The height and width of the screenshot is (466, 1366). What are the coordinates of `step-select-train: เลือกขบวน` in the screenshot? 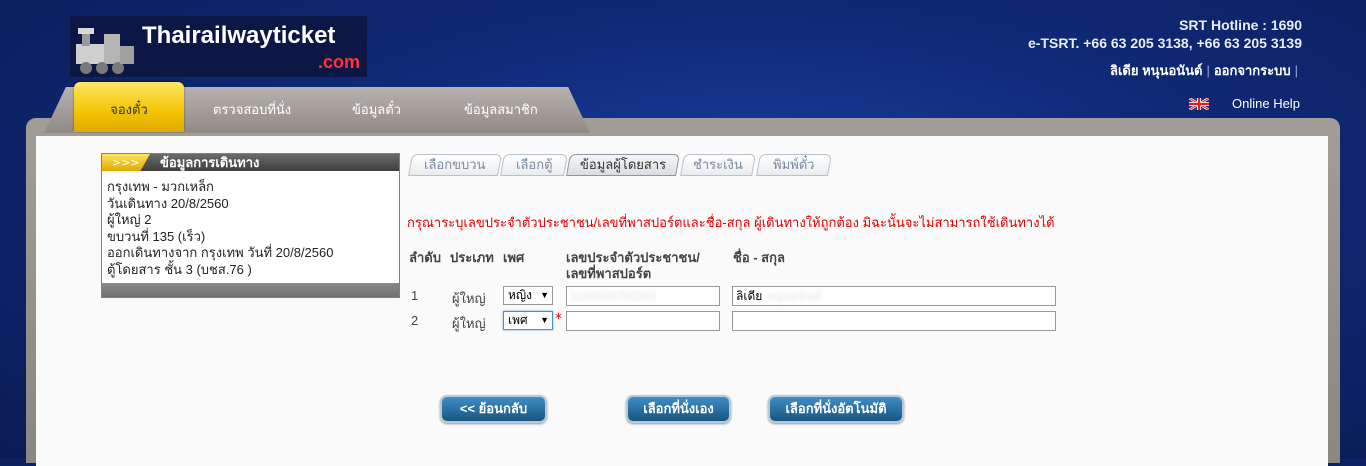 It's located at (455, 165).